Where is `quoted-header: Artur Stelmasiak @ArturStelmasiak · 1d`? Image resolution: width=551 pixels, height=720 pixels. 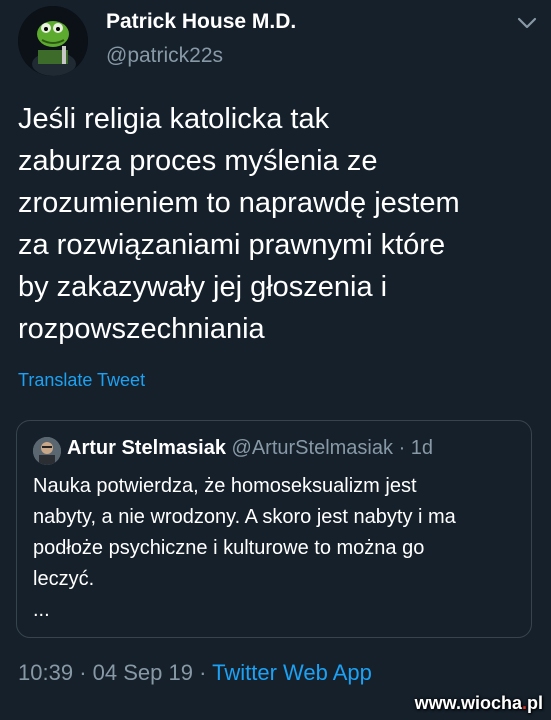 quoted-header: Artur Stelmasiak @ArturStelmasiak · 1d is located at coordinates (250, 448).